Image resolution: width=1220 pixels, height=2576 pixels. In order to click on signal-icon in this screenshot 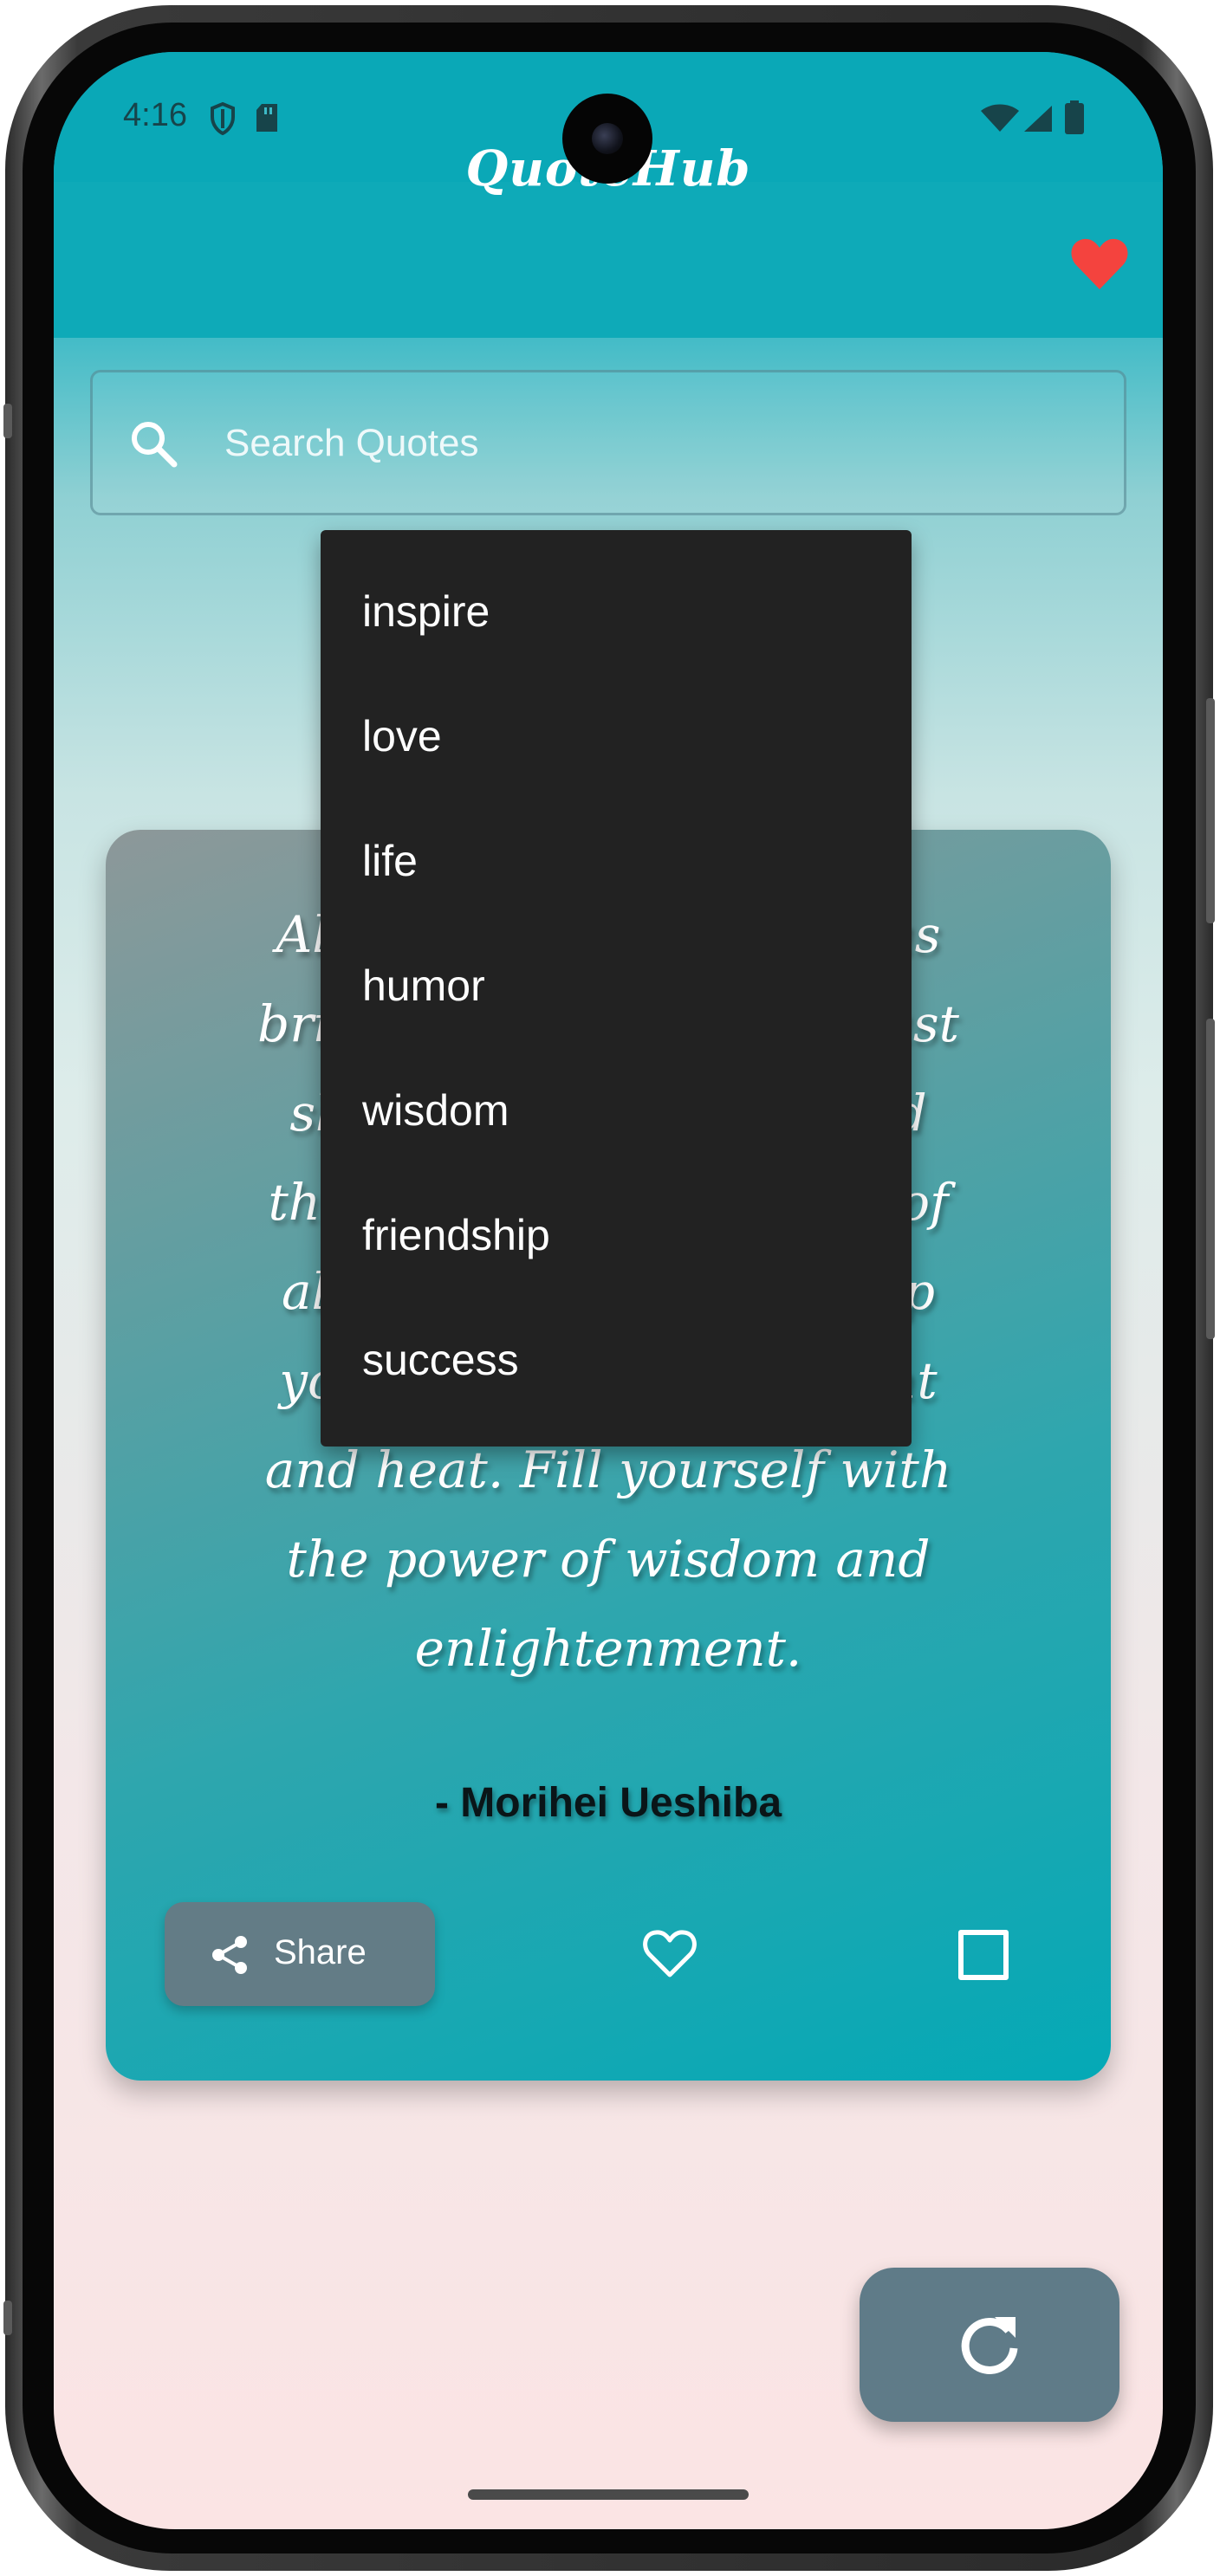, I will do `click(1038, 119)`.